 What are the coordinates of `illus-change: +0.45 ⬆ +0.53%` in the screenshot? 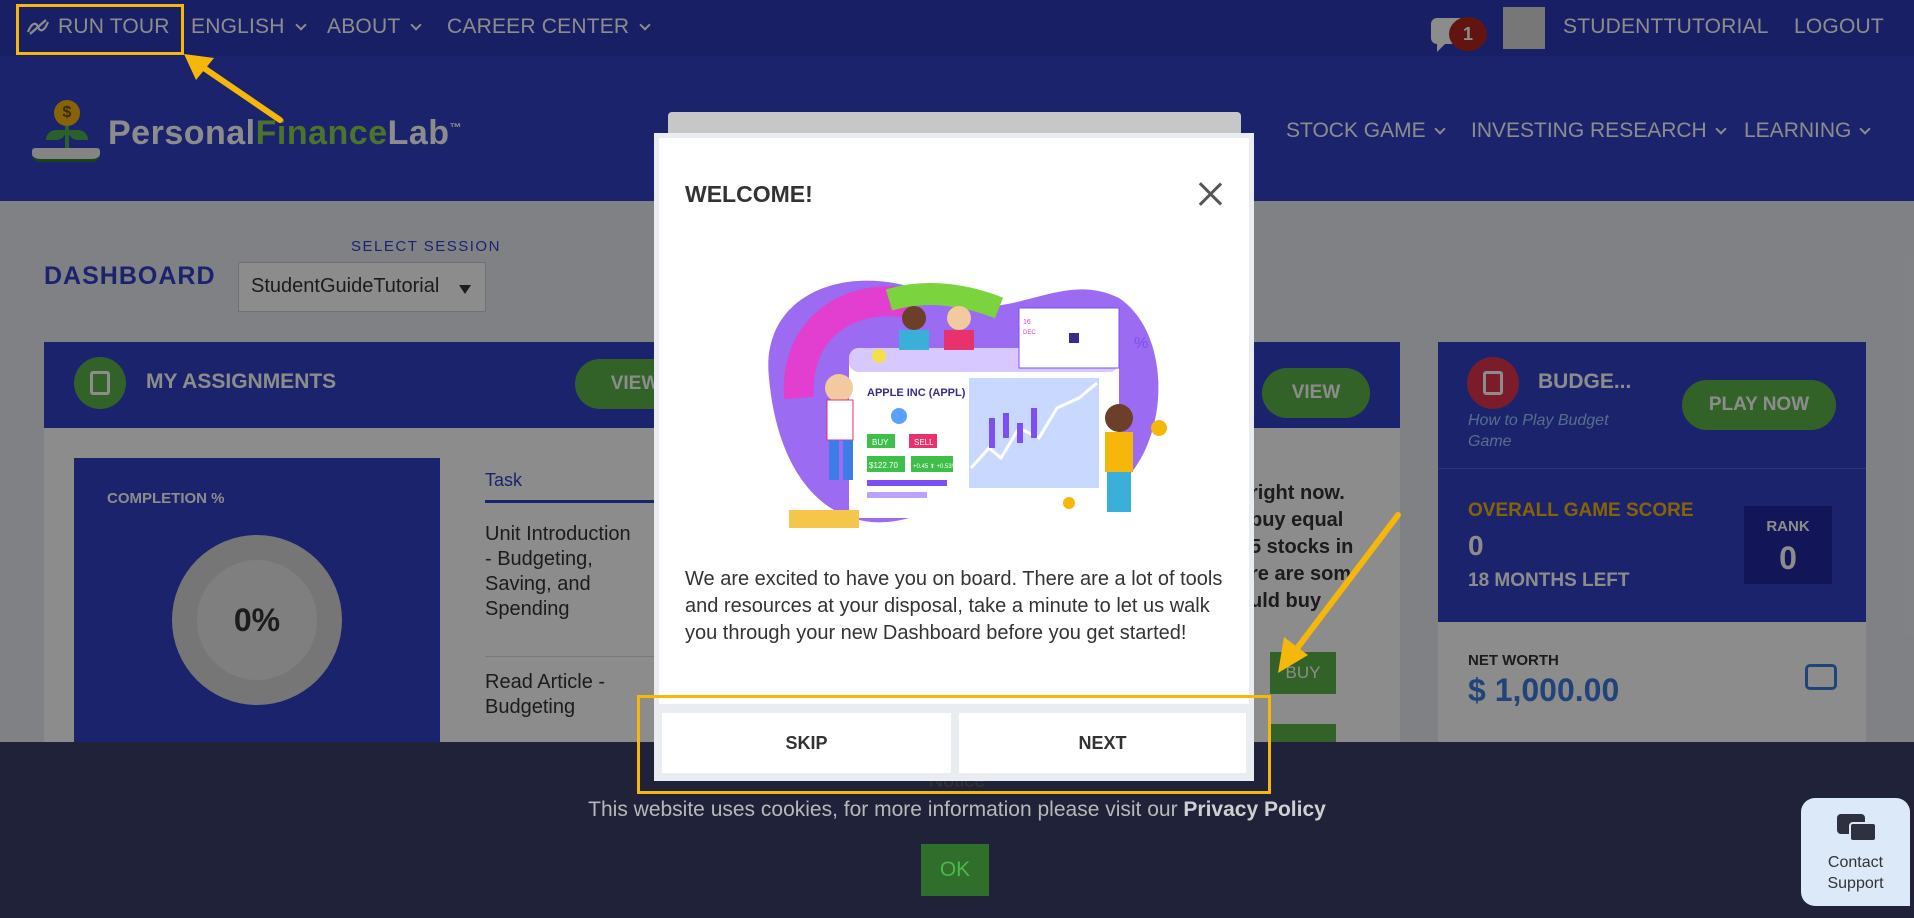 It's located at (935, 466).